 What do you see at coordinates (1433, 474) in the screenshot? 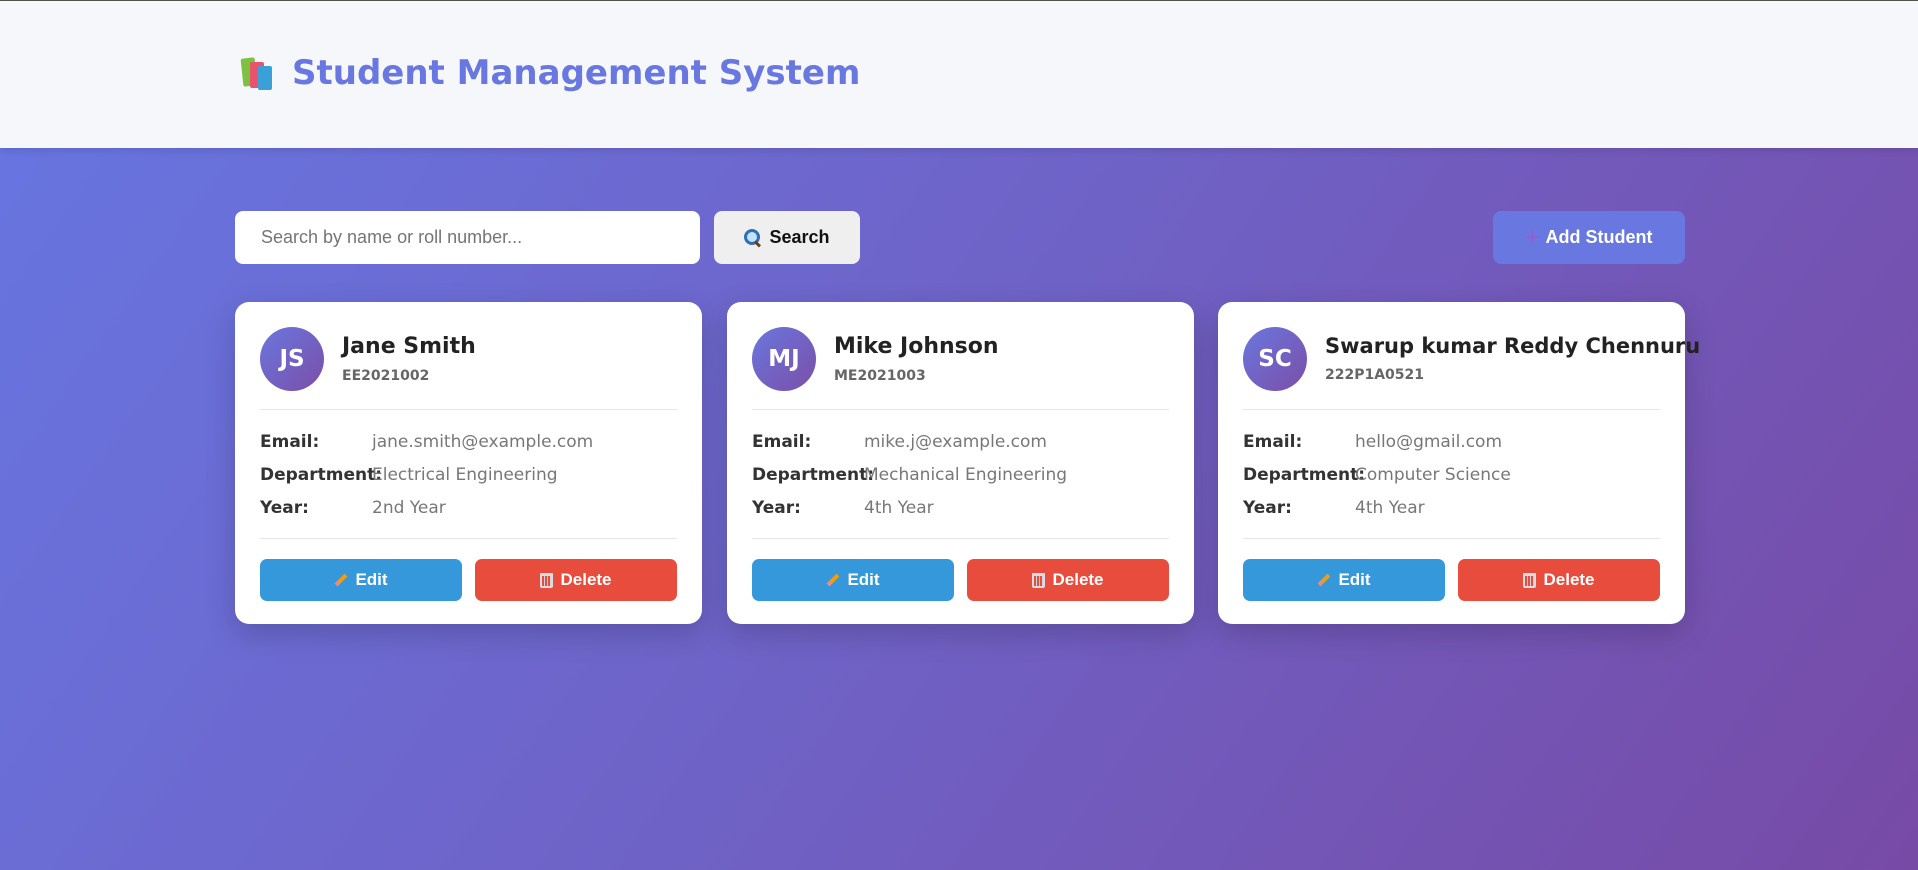
I see `department-value: Computer Science` at bounding box center [1433, 474].